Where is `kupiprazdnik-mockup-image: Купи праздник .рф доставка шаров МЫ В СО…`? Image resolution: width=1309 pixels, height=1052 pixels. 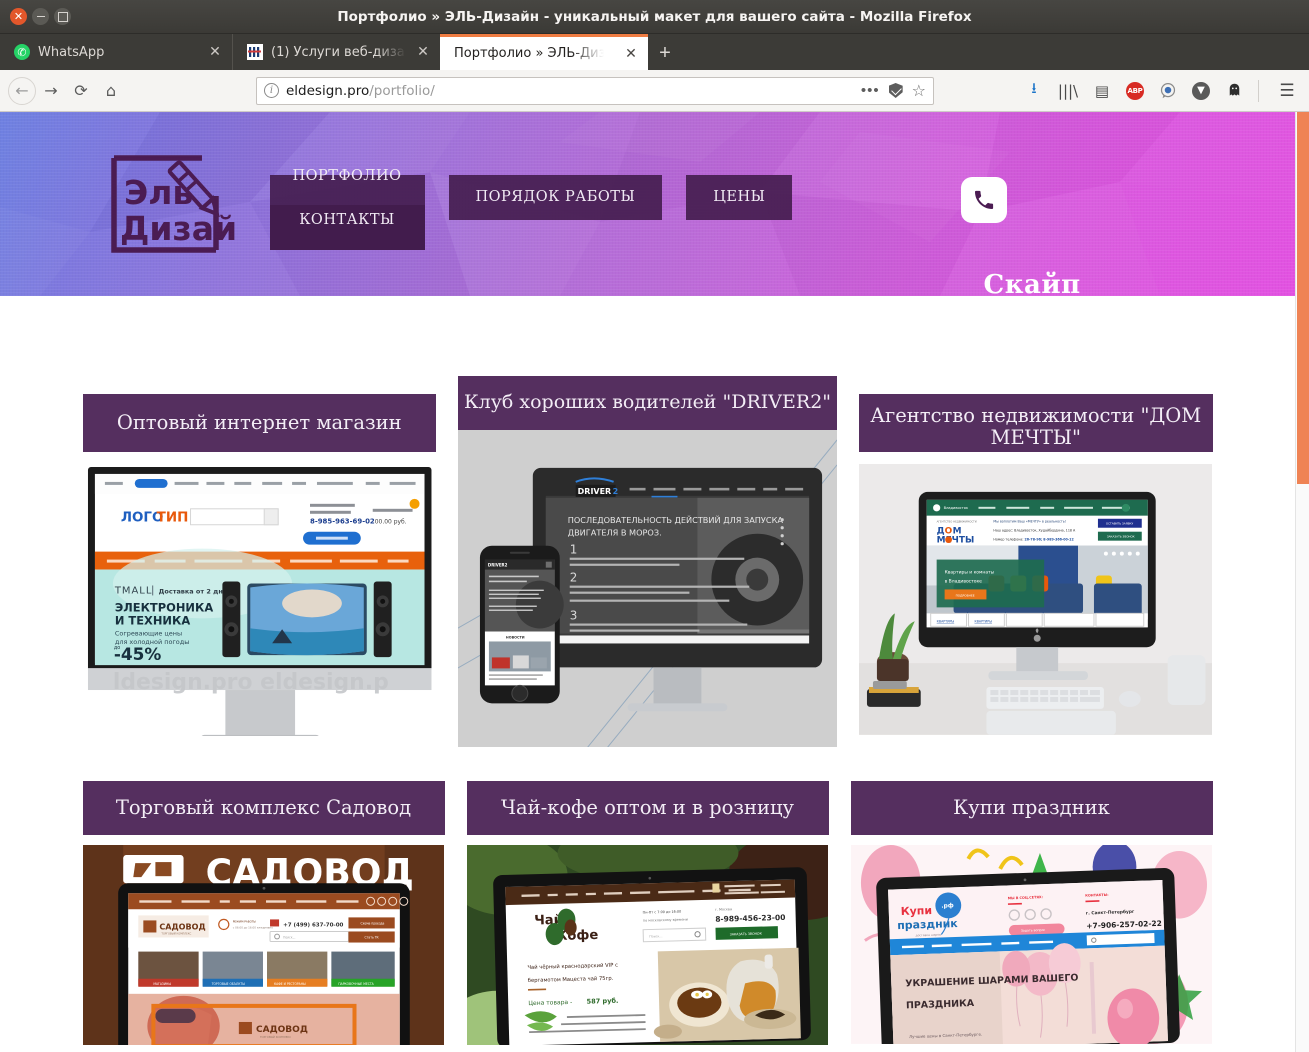 kupiprazdnik-mockup-image: Купи праздник .рф доставка шаров МЫ В СО… is located at coordinates (1031, 944).